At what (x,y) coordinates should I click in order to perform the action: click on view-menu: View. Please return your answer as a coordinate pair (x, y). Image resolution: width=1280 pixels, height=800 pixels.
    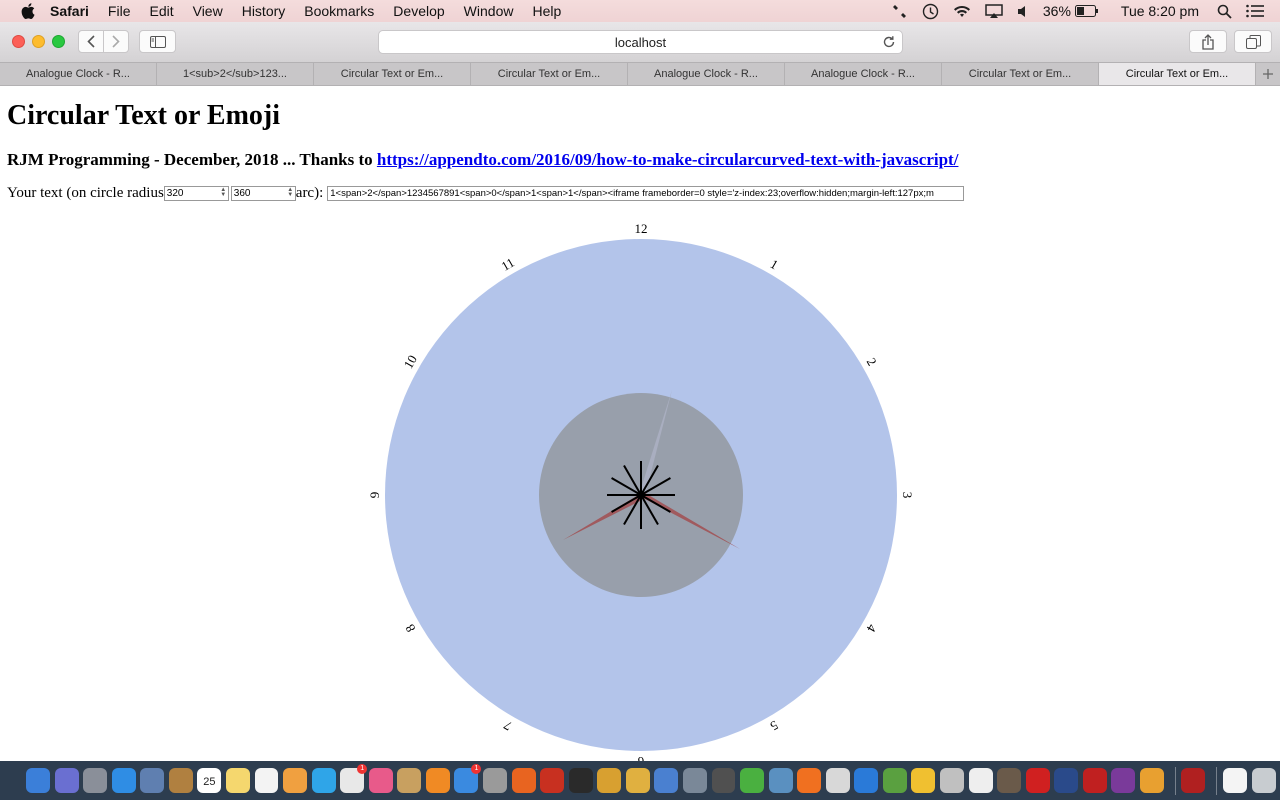
    Looking at the image, I should click on (208, 11).